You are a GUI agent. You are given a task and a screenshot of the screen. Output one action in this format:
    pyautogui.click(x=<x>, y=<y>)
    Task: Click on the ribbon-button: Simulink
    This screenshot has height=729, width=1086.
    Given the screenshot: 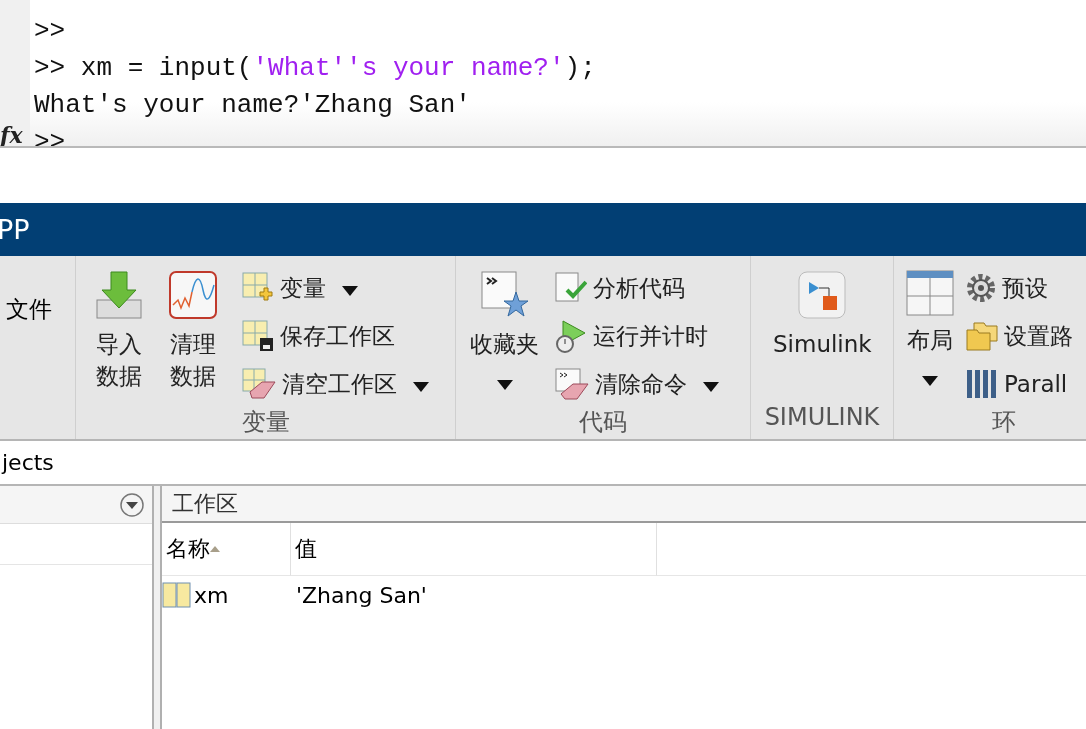 What is the action you would take?
    pyautogui.click(x=822, y=333)
    